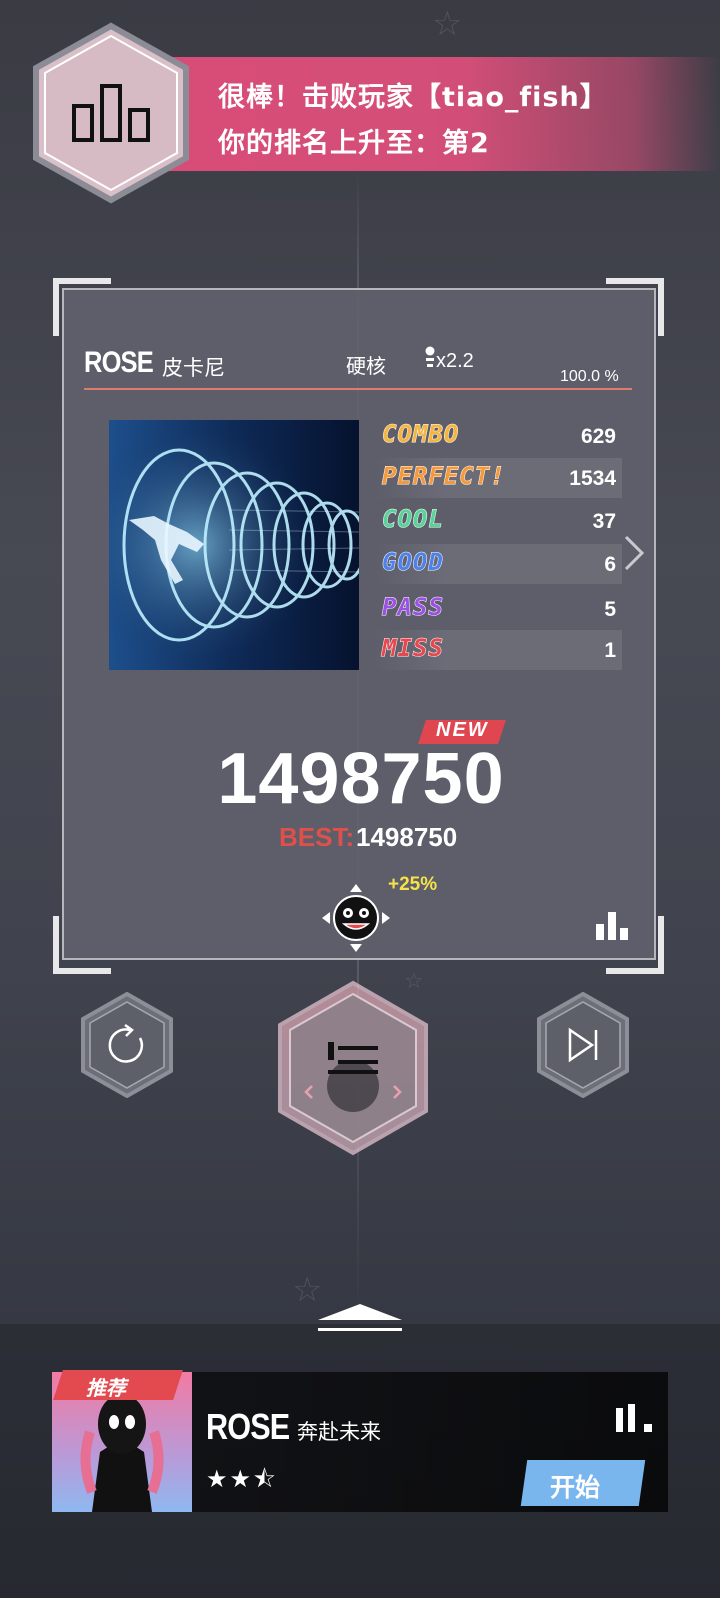 The image size is (720, 1598). What do you see at coordinates (444, 476) in the screenshot?
I see `judgement-label: PERFECT!` at bounding box center [444, 476].